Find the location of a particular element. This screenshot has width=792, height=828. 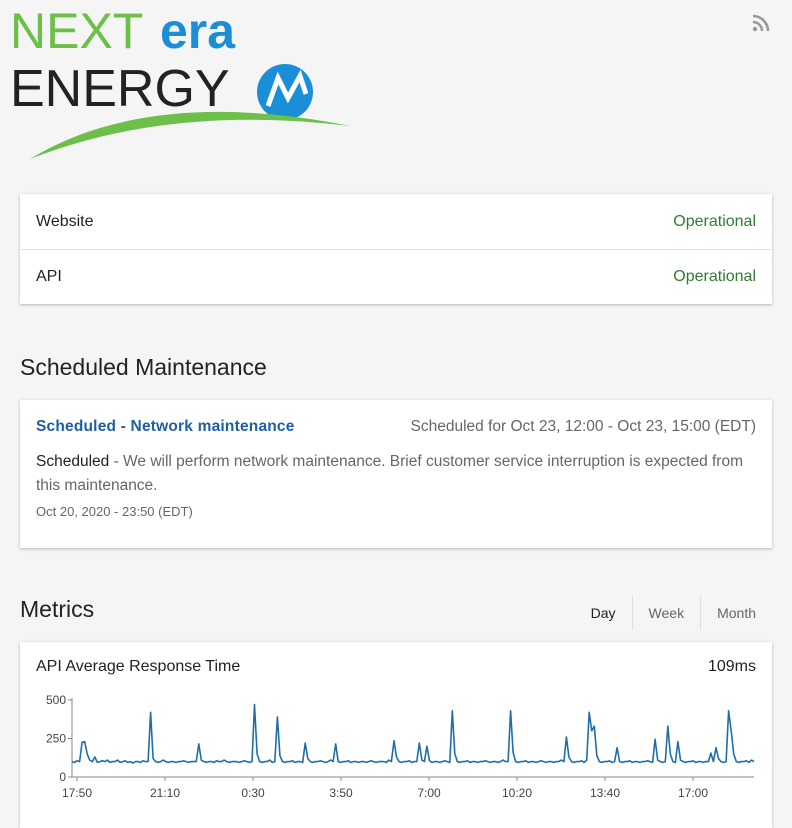

company-logo: NEXT era ENERGY is located at coordinates (182, 85).